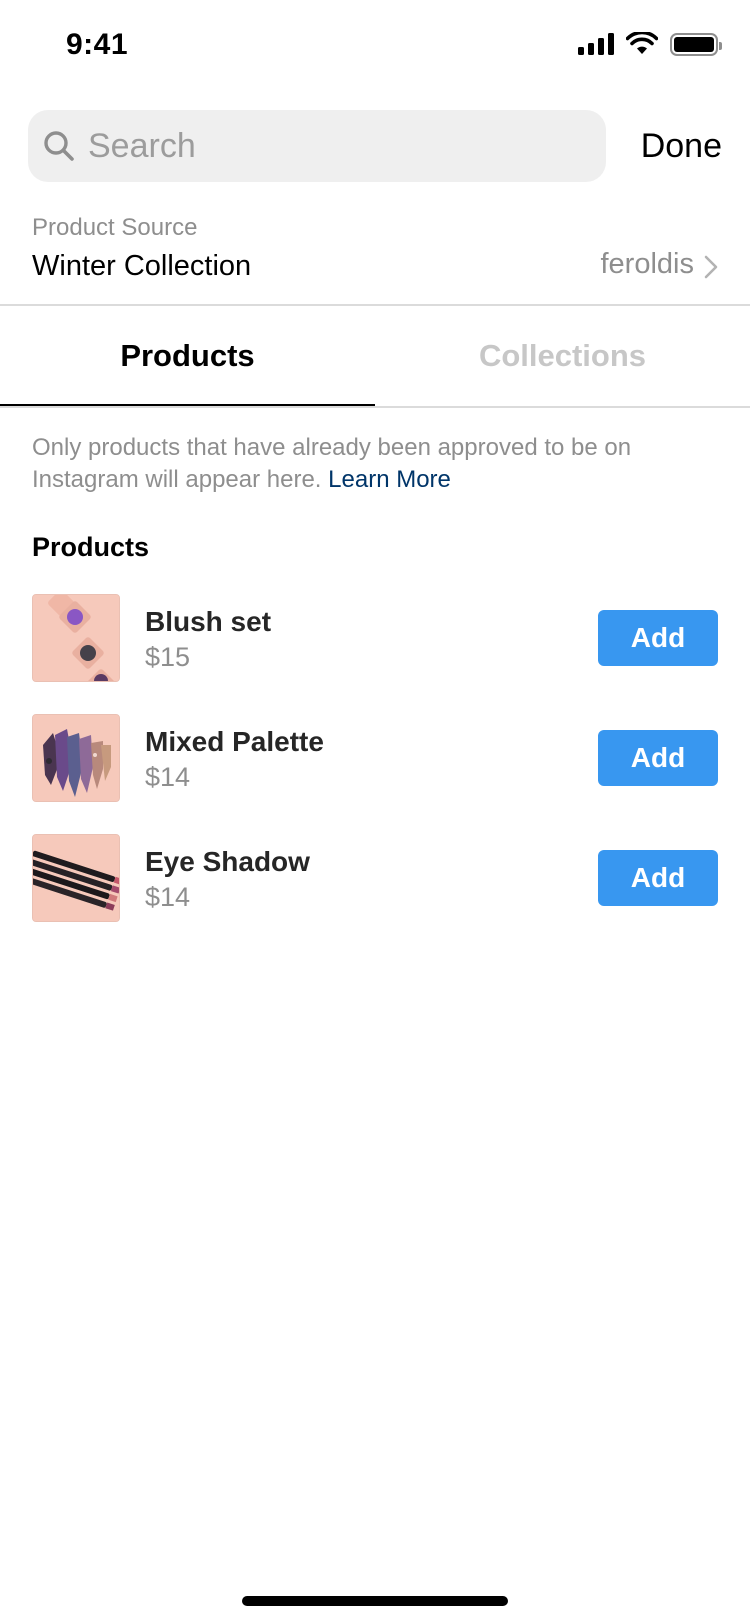  What do you see at coordinates (142, 266) in the screenshot?
I see `product-source-value: Winter Collection` at bounding box center [142, 266].